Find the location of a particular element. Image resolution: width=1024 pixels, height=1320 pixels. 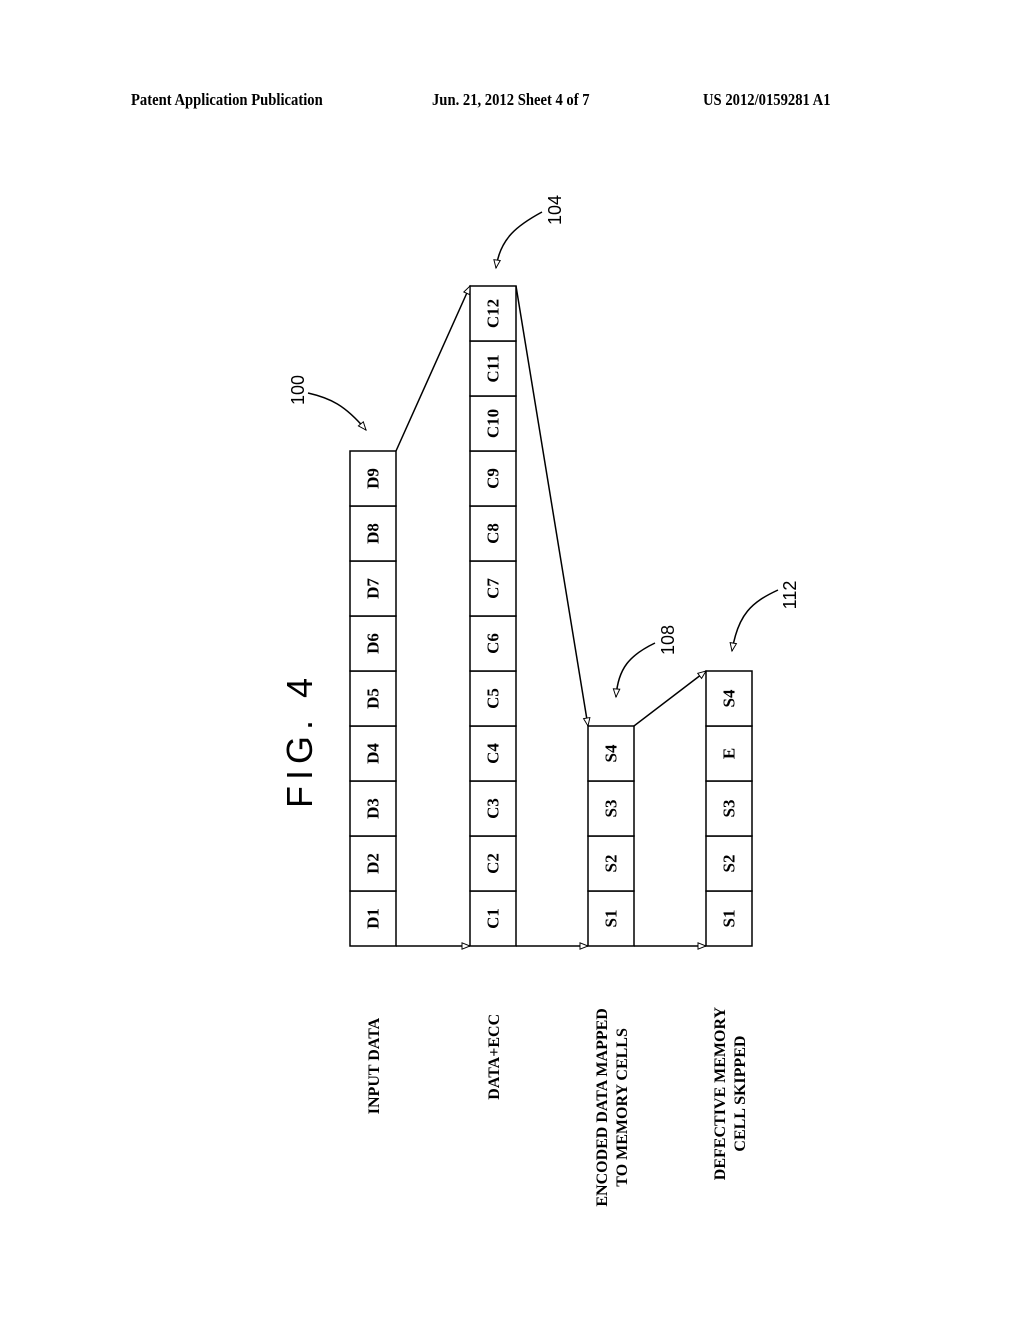

memory-column: S1 S2 S3 S4 is located at coordinates (611, 836).